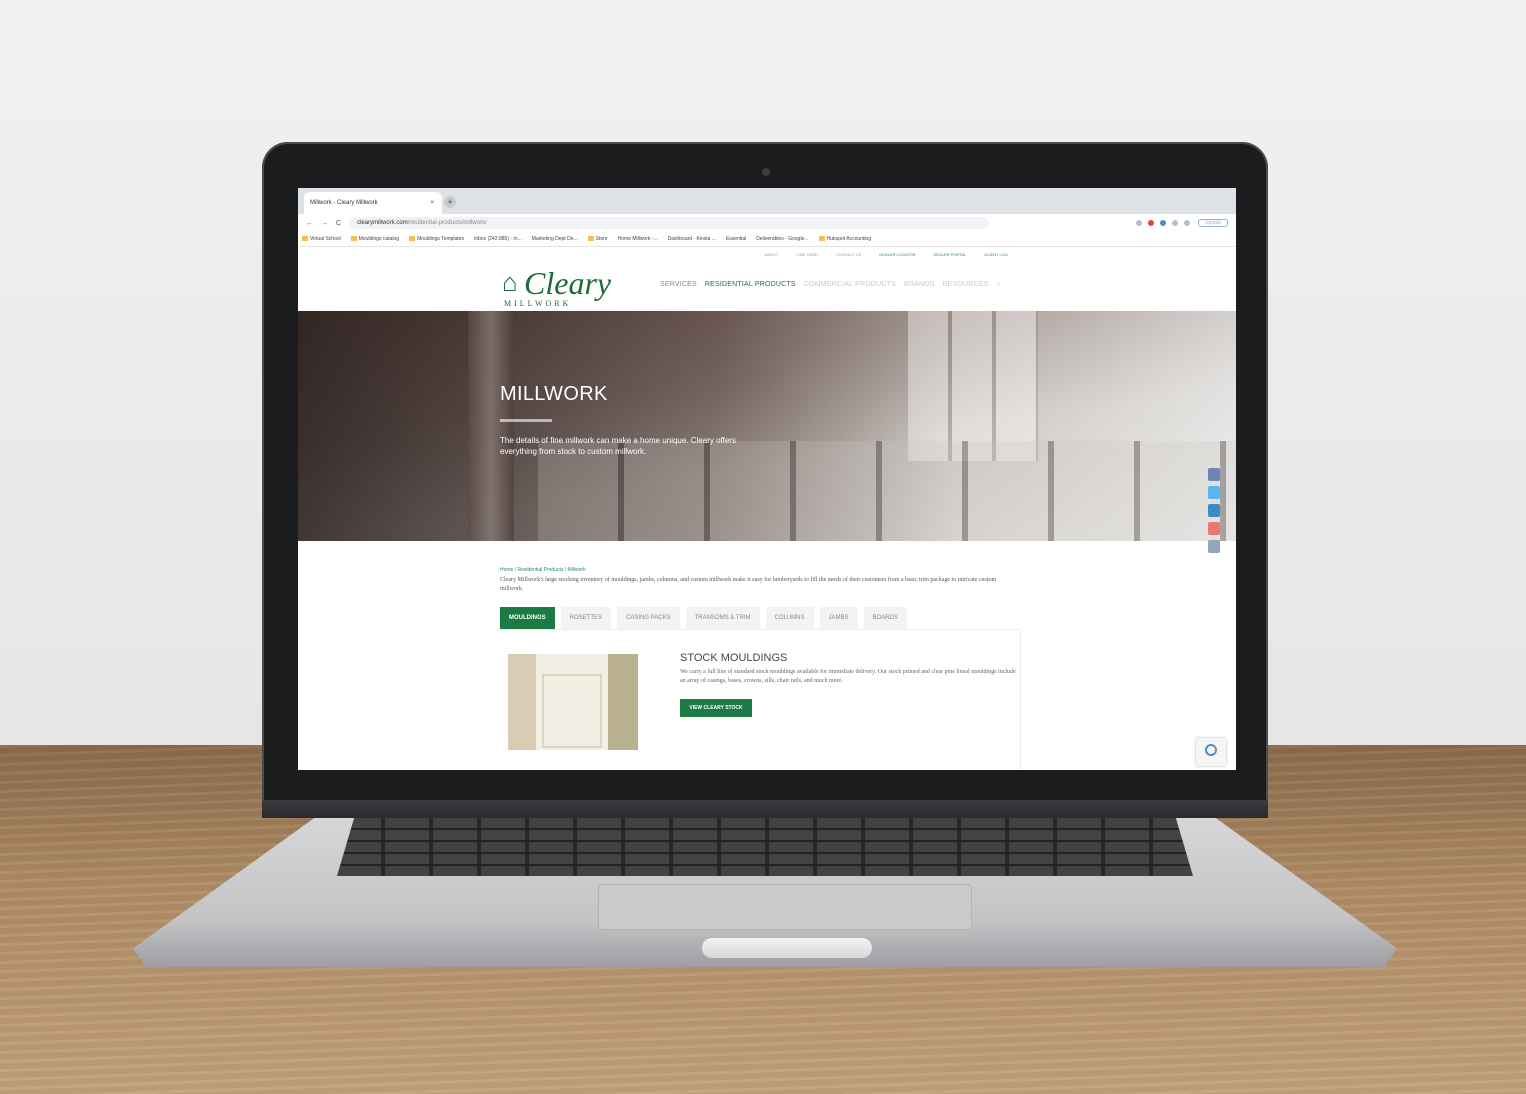  What do you see at coordinates (996, 254) in the screenshot?
I see `utility-link: CLIENT LOG` at bounding box center [996, 254].